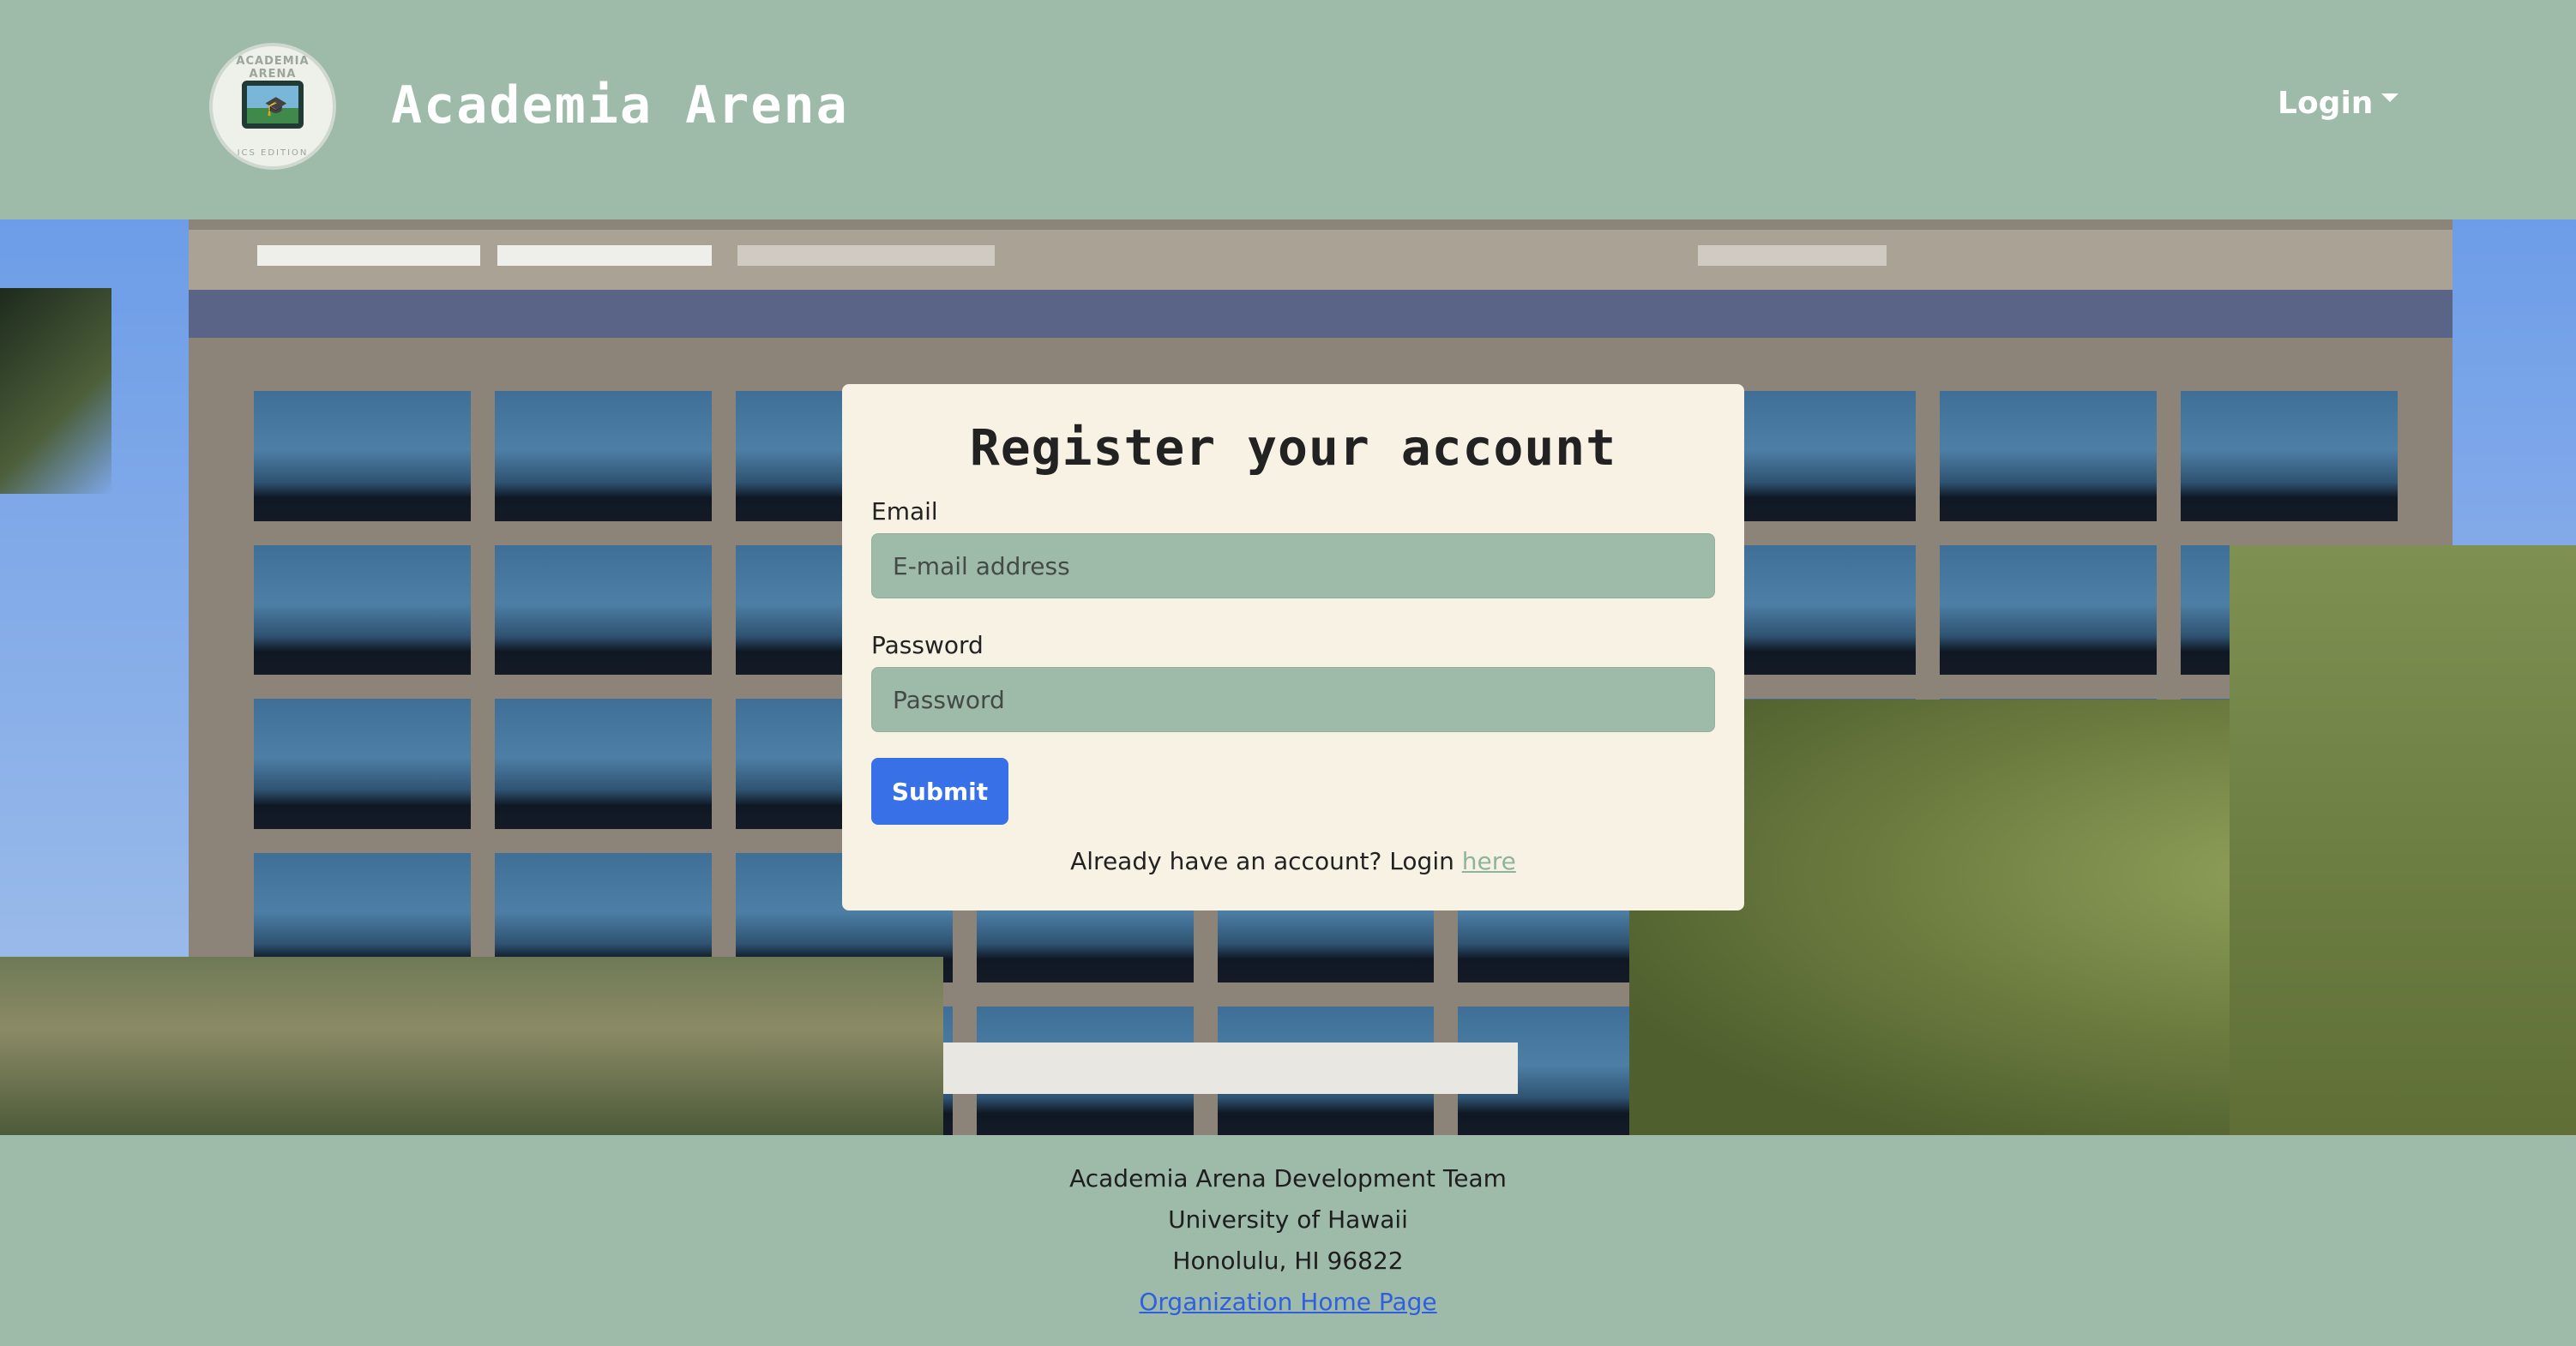 This screenshot has height=1346, width=2576. What do you see at coordinates (1288, 1261) in the screenshot?
I see `footer-address: Honolulu, HI 96822` at bounding box center [1288, 1261].